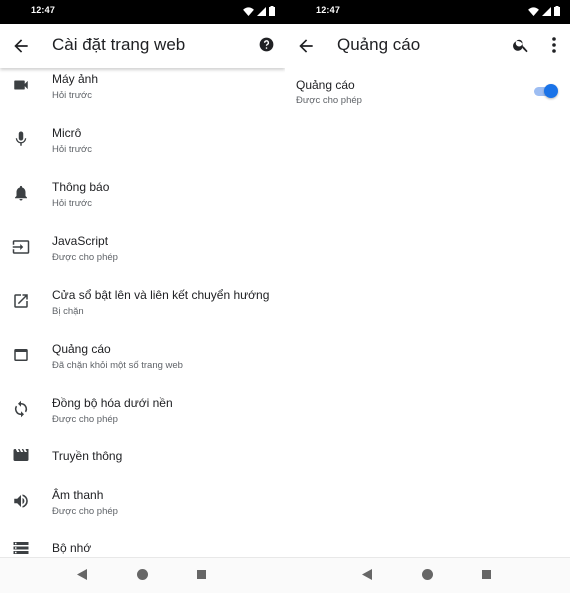 This screenshot has width=570, height=593. I want to click on input-icon, so click(21, 247).